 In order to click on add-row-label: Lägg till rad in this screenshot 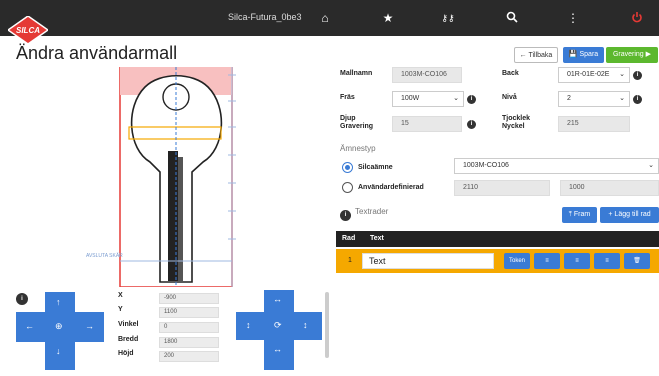, I will do `click(632, 214)`.